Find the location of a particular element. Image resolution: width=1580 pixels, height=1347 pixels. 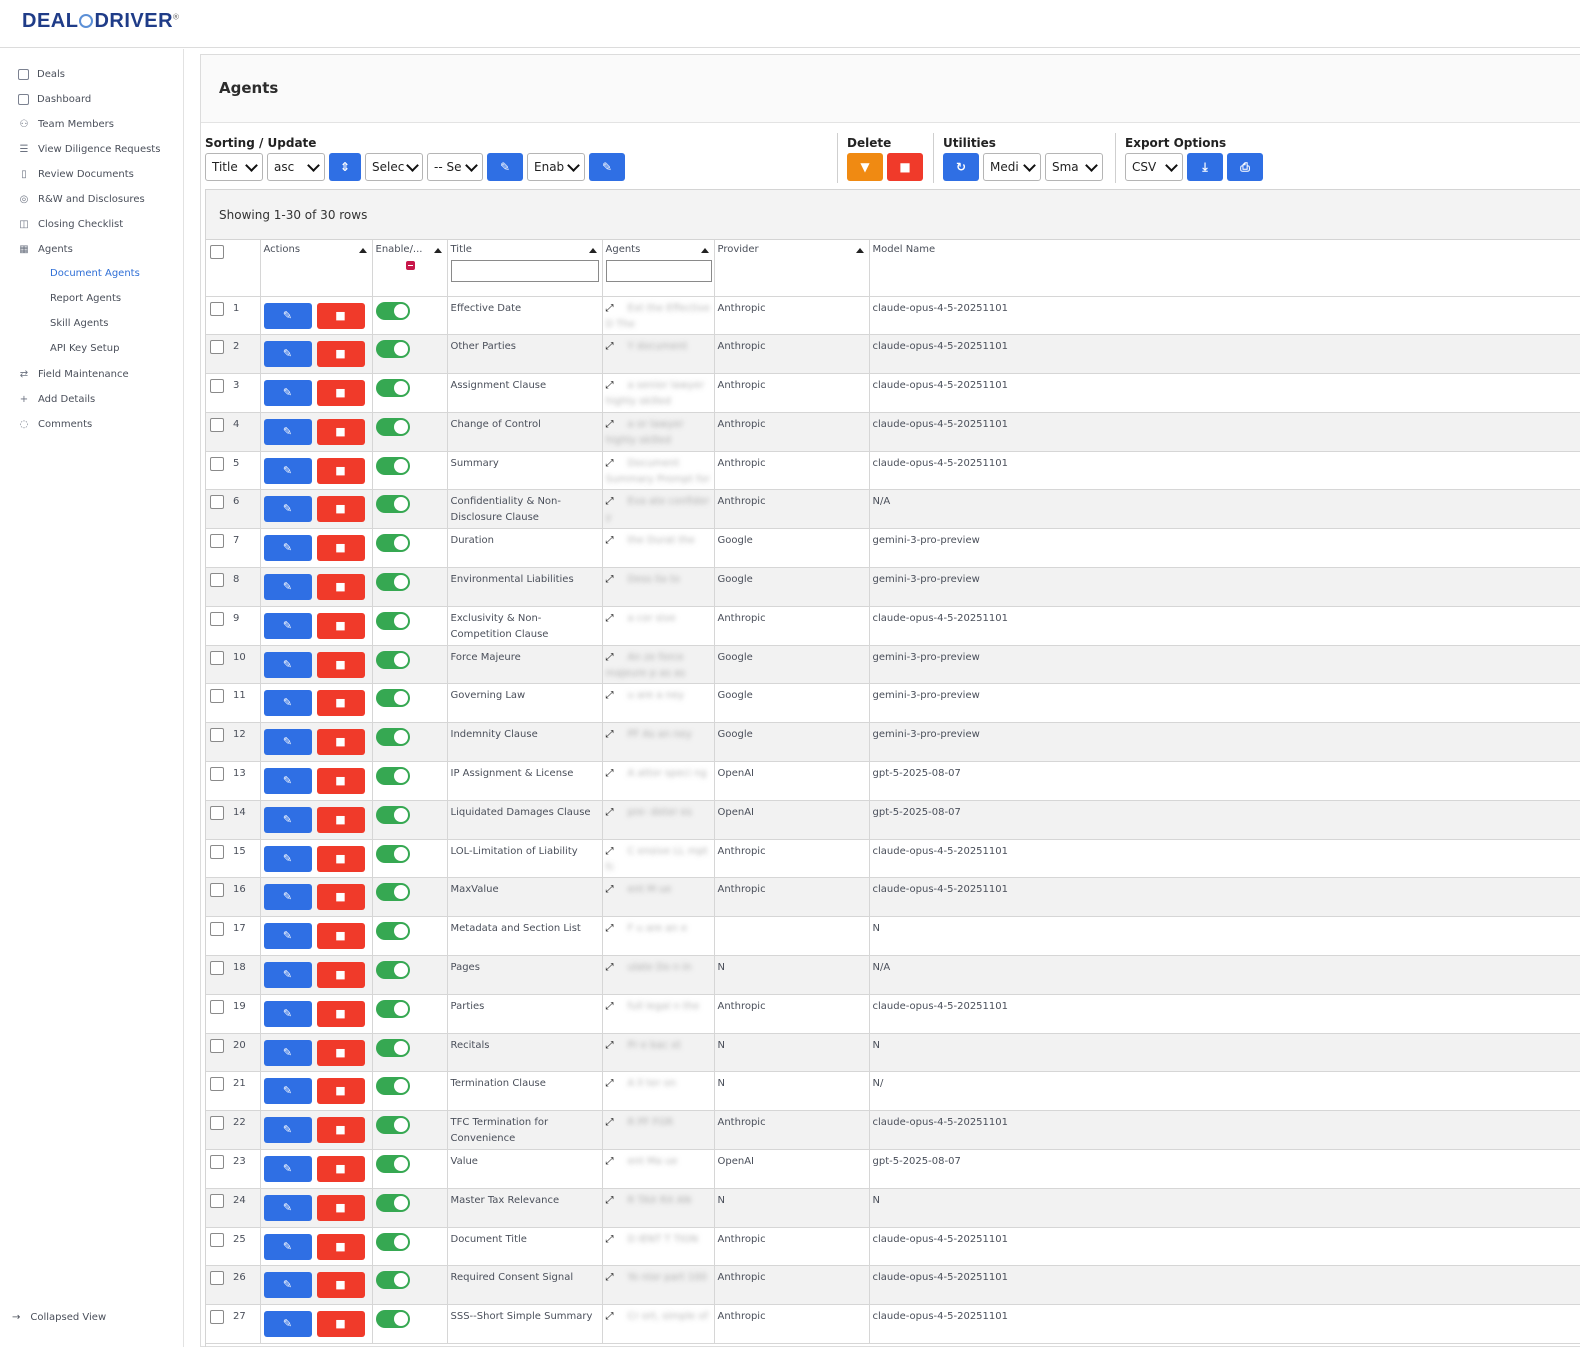

enable-select: Enab is located at coordinates (556, 167).